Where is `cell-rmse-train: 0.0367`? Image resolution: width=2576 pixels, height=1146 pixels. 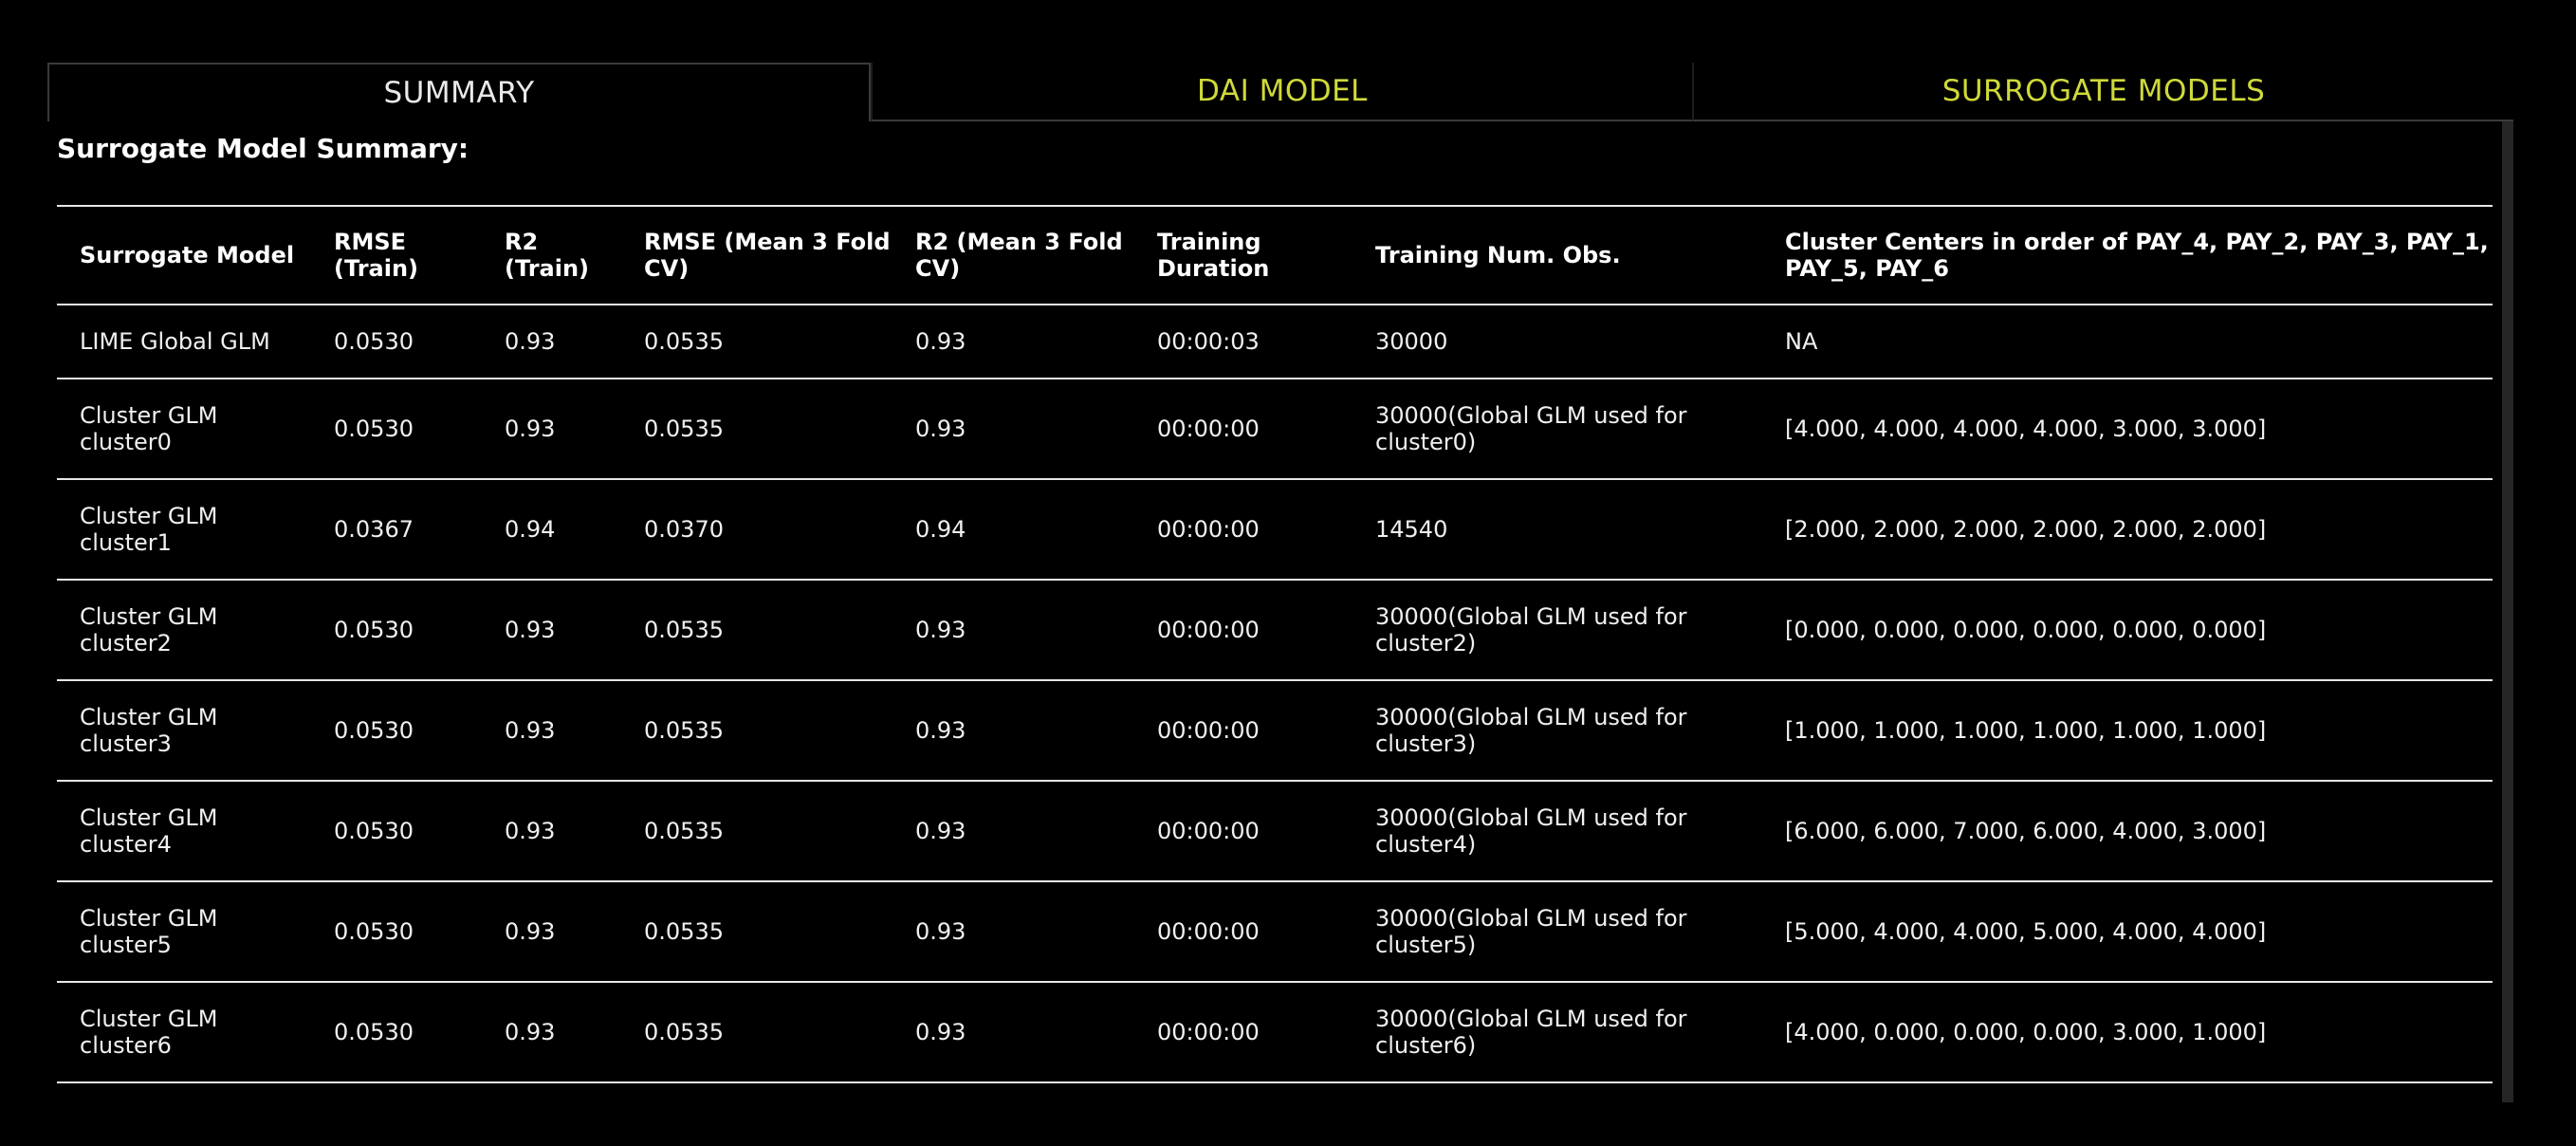 cell-rmse-train: 0.0367 is located at coordinates (396, 529).